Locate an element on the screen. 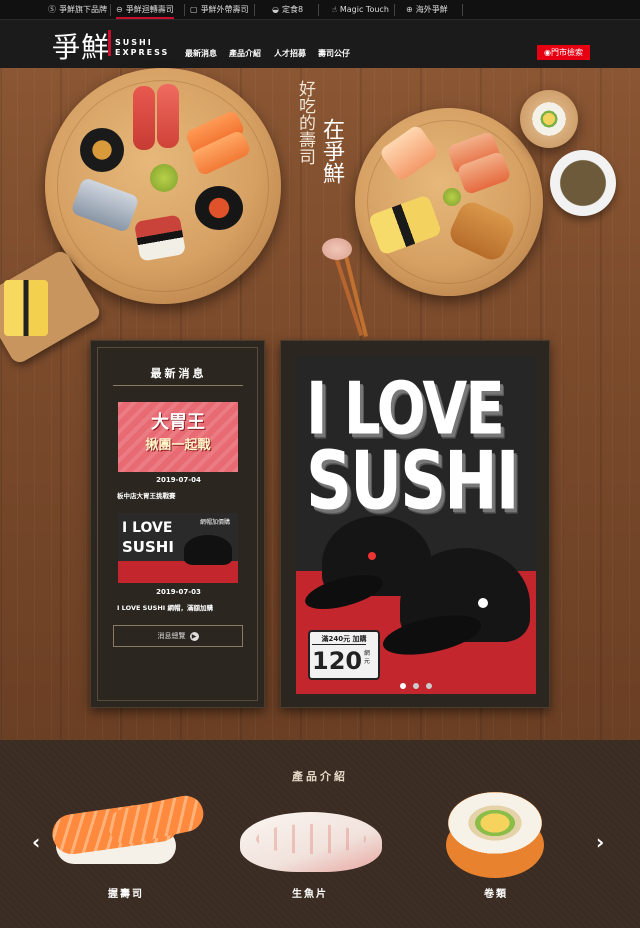 This screenshot has height=928, width=640. product-label-nigiri: 握壽司 is located at coordinates (126, 892).